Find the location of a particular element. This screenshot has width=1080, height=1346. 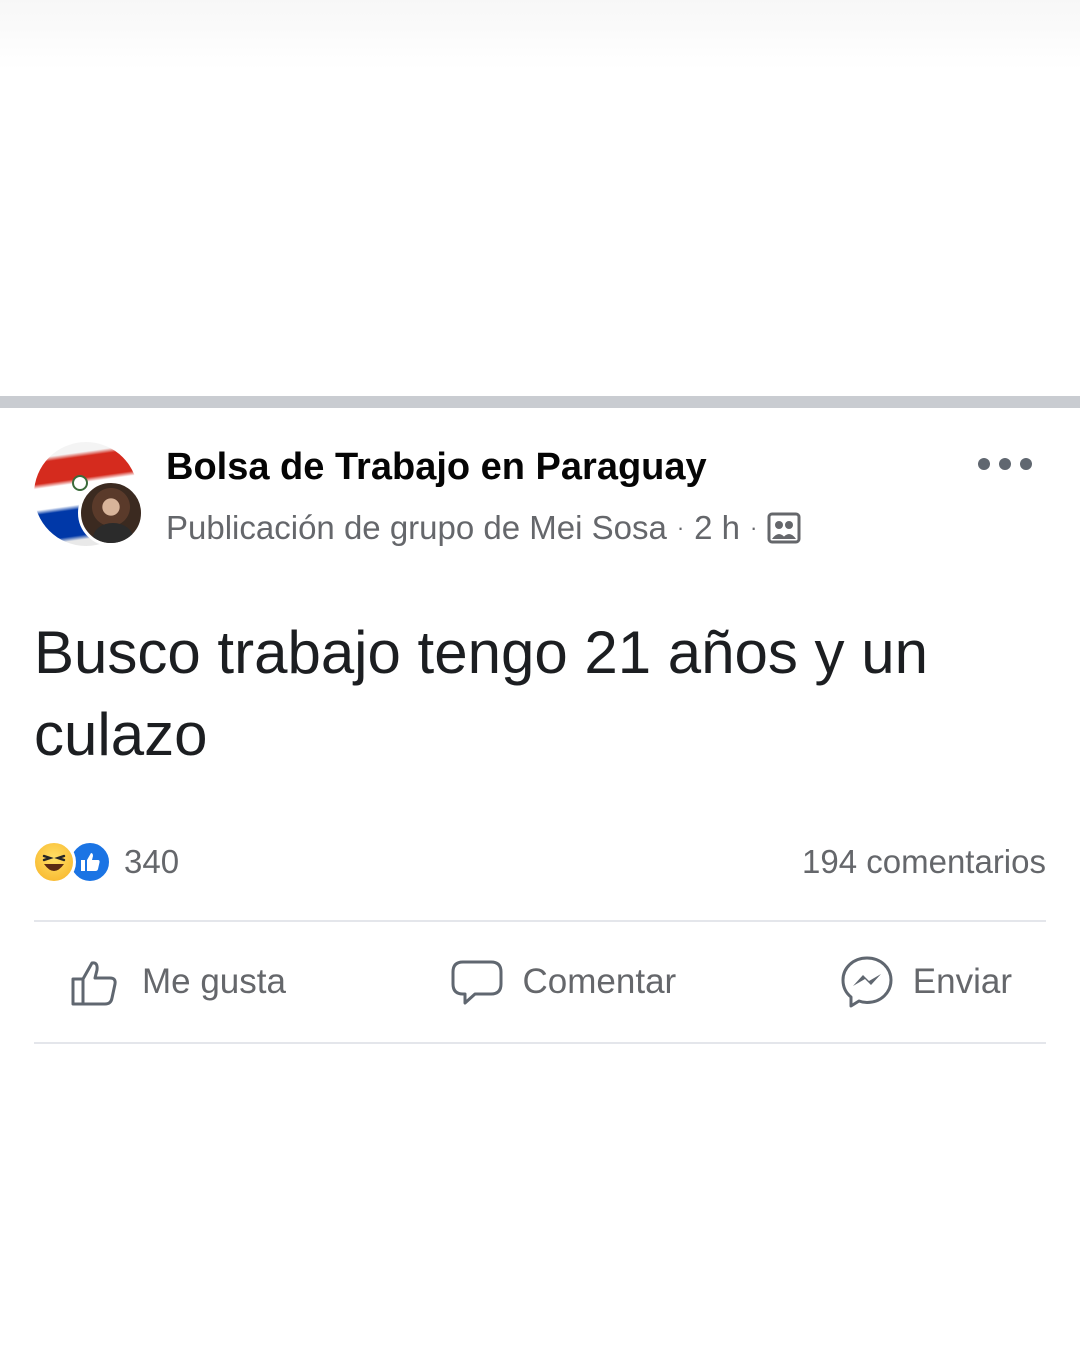

group-avatar-stack is located at coordinates (89, 496).